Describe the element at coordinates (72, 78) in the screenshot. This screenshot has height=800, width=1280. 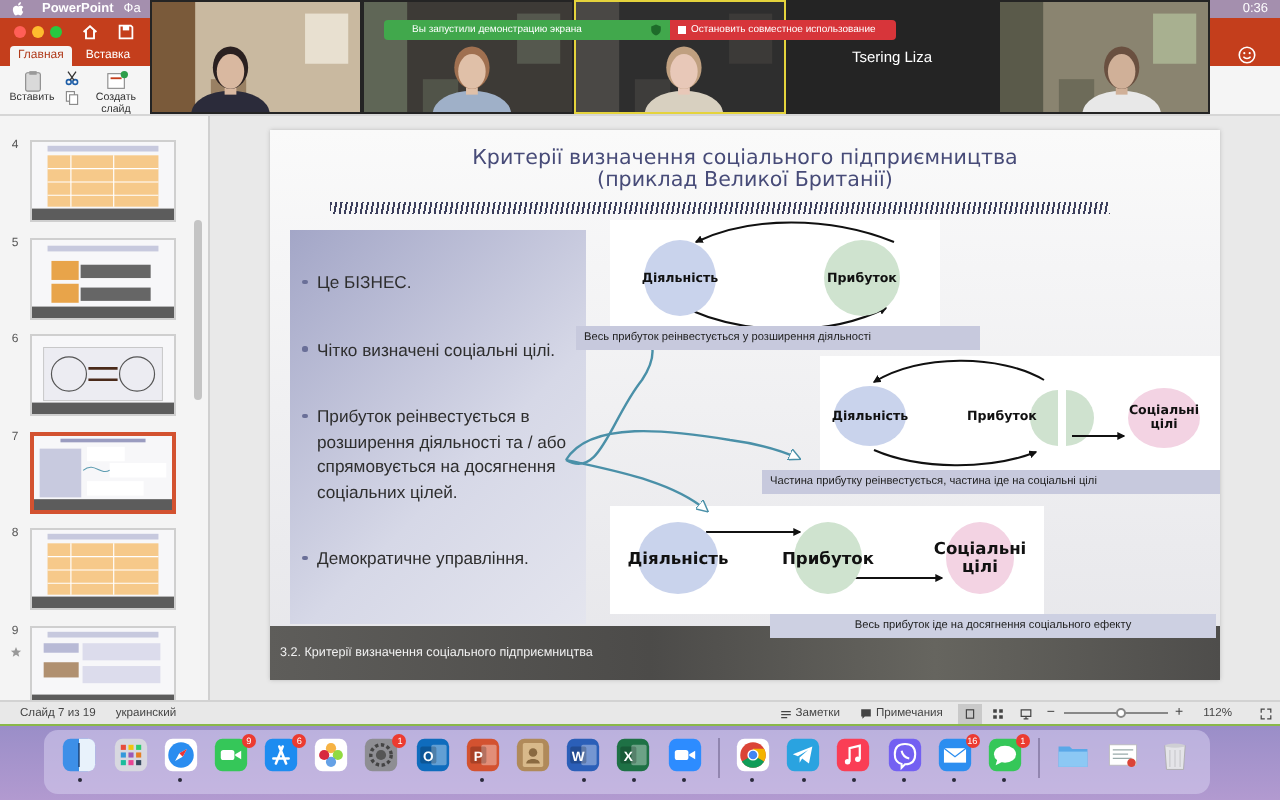
I see `scissors-icon` at that location.